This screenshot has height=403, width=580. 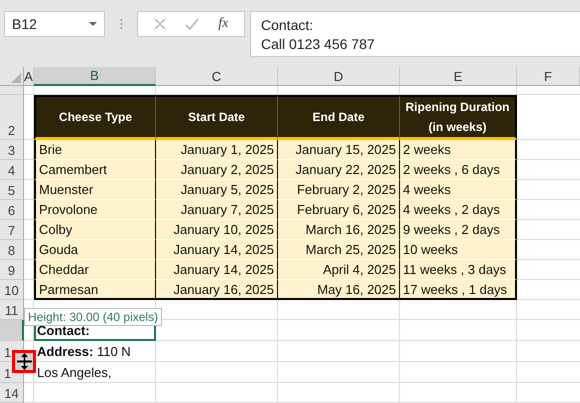 What do you see at coordinates (93, 317) in the screenshot?
I see `row-height-tooltip: Height: 30.00 (40 pixels)` at bounding box center [93, 317].